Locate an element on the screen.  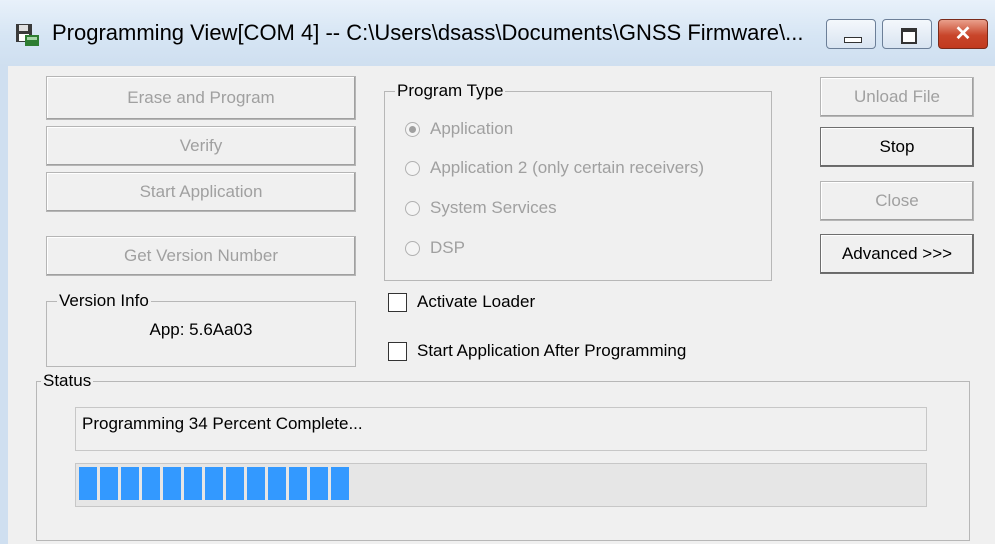
checkbox-label: Start Application After Programming is located at coordinates (552, 350).